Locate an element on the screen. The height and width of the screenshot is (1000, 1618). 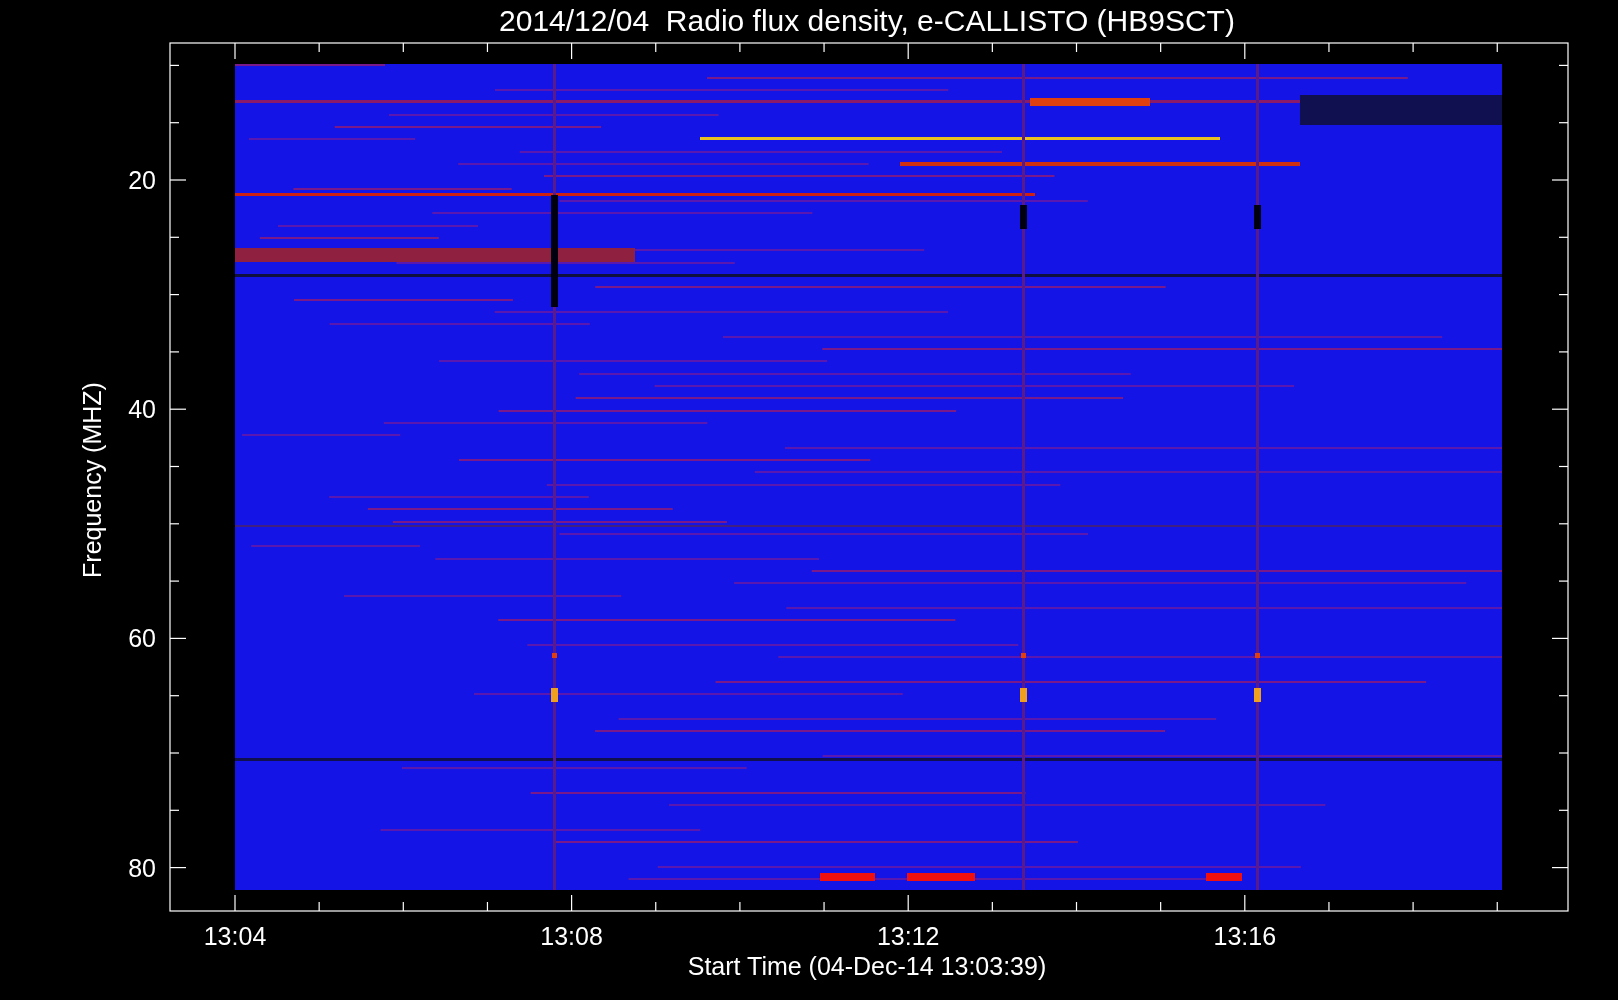
y-tick-label: 60 is located at coordinates (142, 638).